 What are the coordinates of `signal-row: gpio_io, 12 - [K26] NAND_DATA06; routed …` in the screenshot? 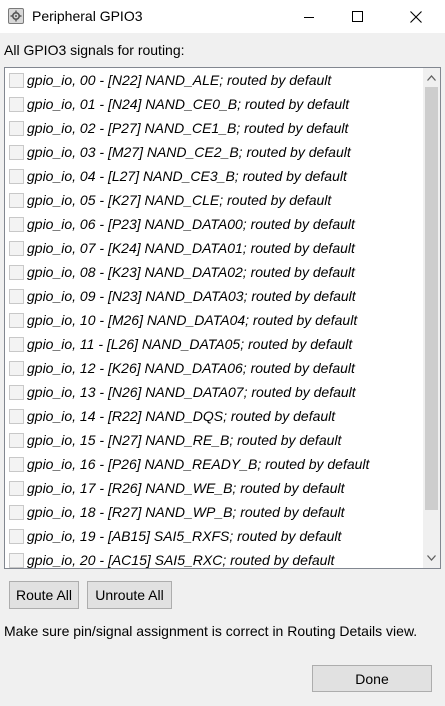 It's located at (182, 368).